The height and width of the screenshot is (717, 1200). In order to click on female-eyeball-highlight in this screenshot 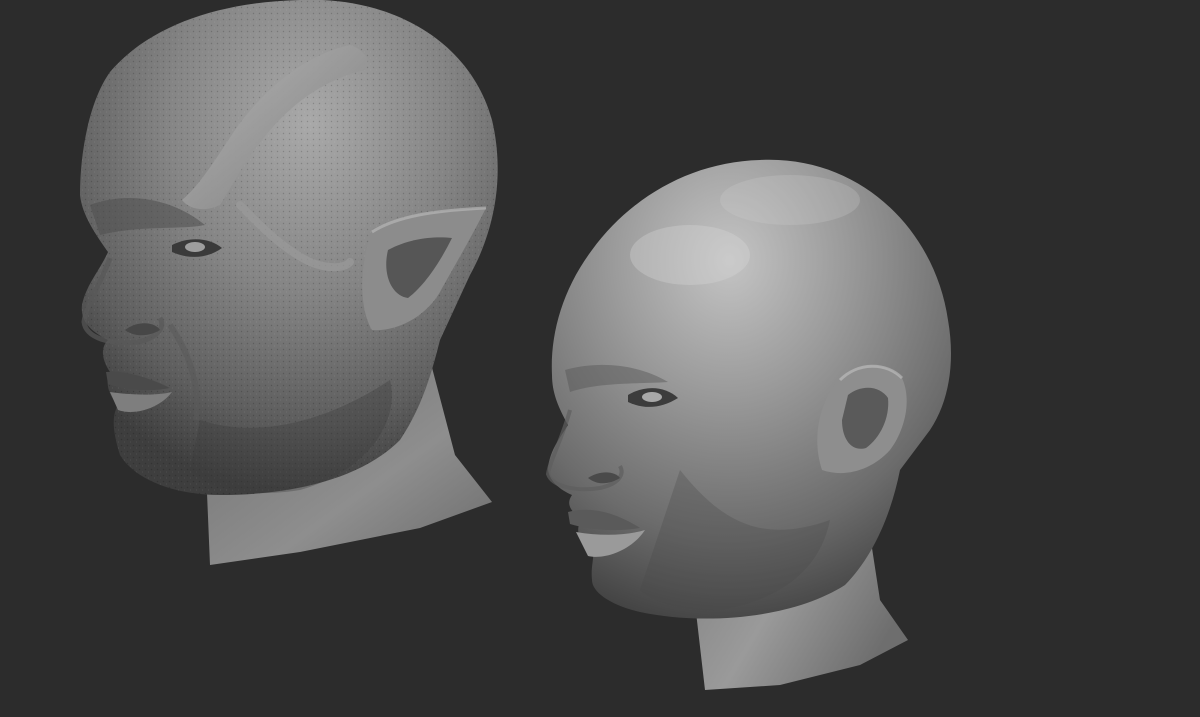, I will do `click(652, 397)`.